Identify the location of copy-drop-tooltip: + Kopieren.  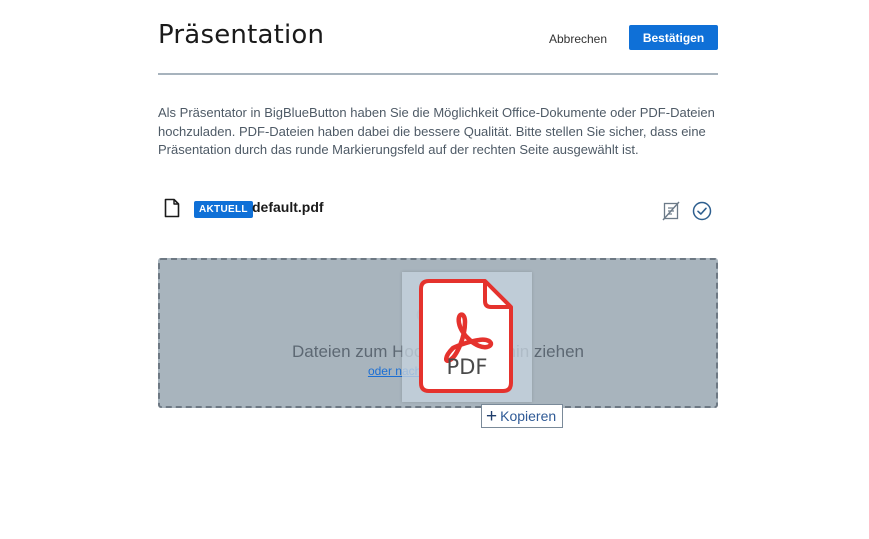
(522, 416).